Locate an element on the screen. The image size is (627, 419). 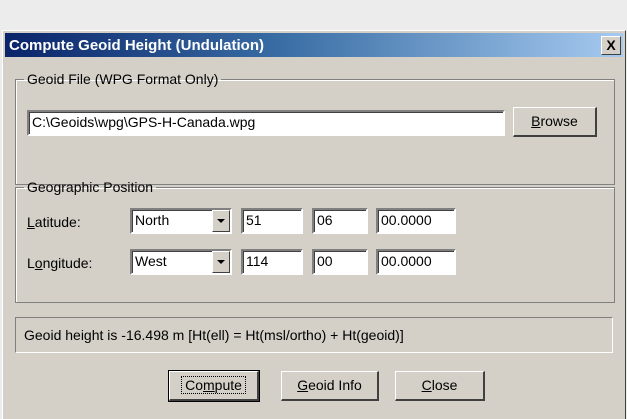
geoid-file-path-input: C:\Geoids\wpg\GPS-H-Canada.wpg is located at coordinates (266, 123).